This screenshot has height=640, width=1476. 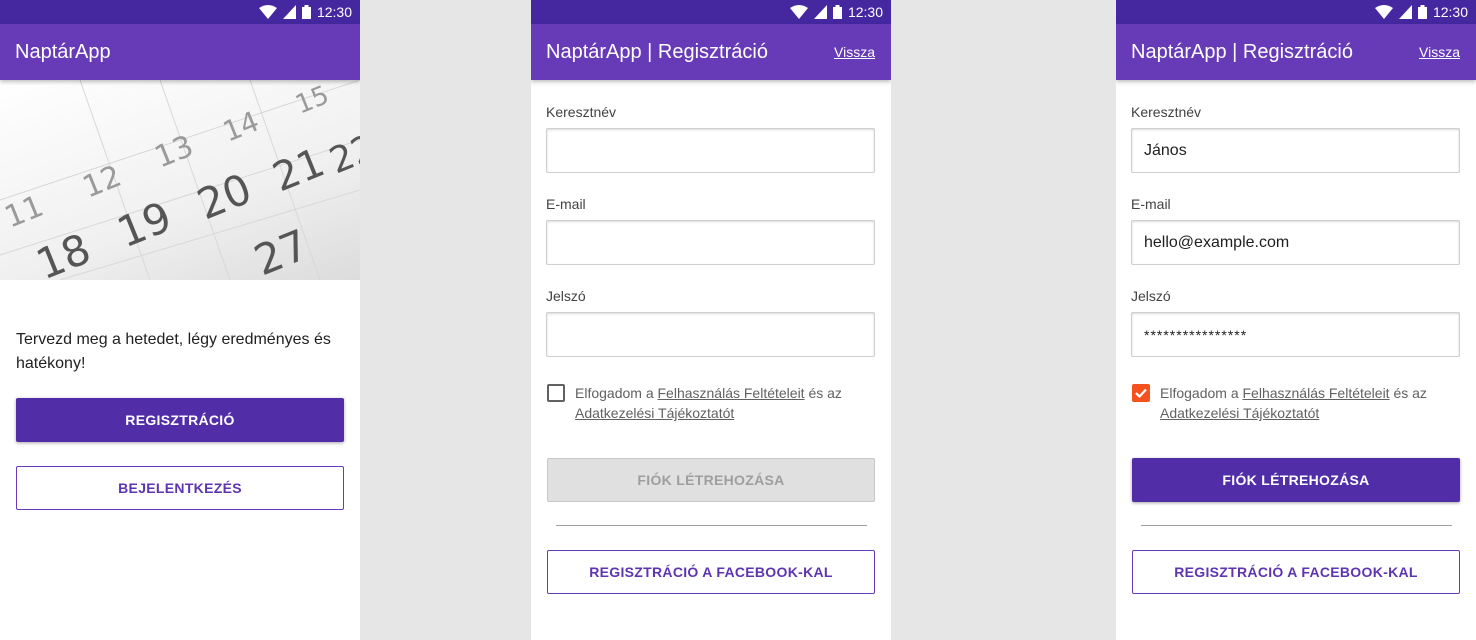 What do you see at coordinates (710, 334) in the screenshot?
I see `password-input` at bounding box center [710, 334].